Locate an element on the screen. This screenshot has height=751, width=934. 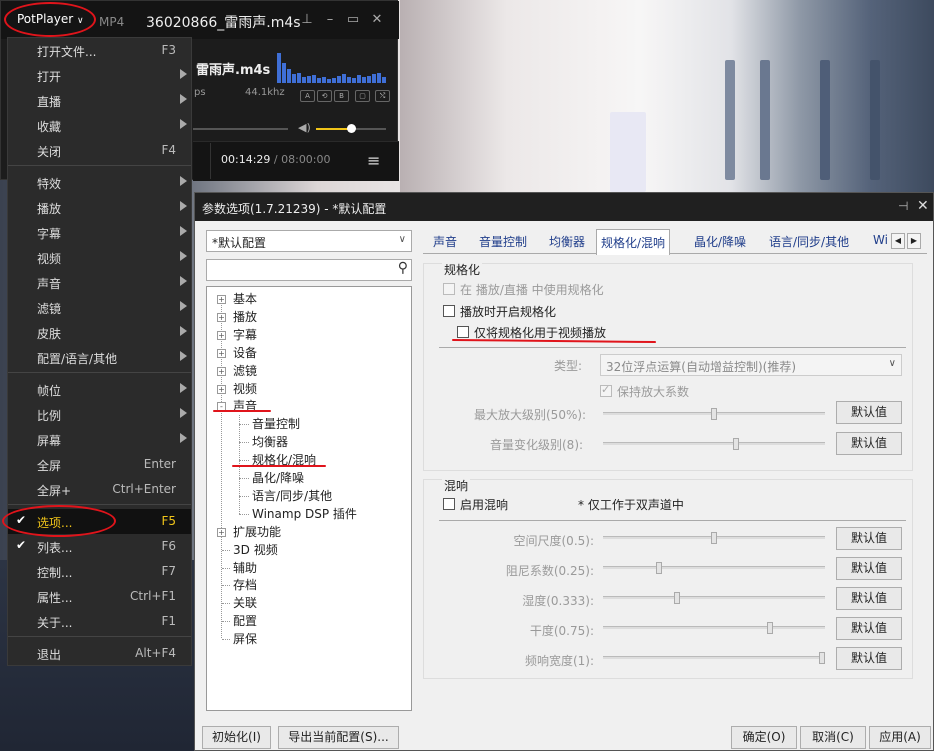
vol-change-slider is located at coordinates (714, 444).